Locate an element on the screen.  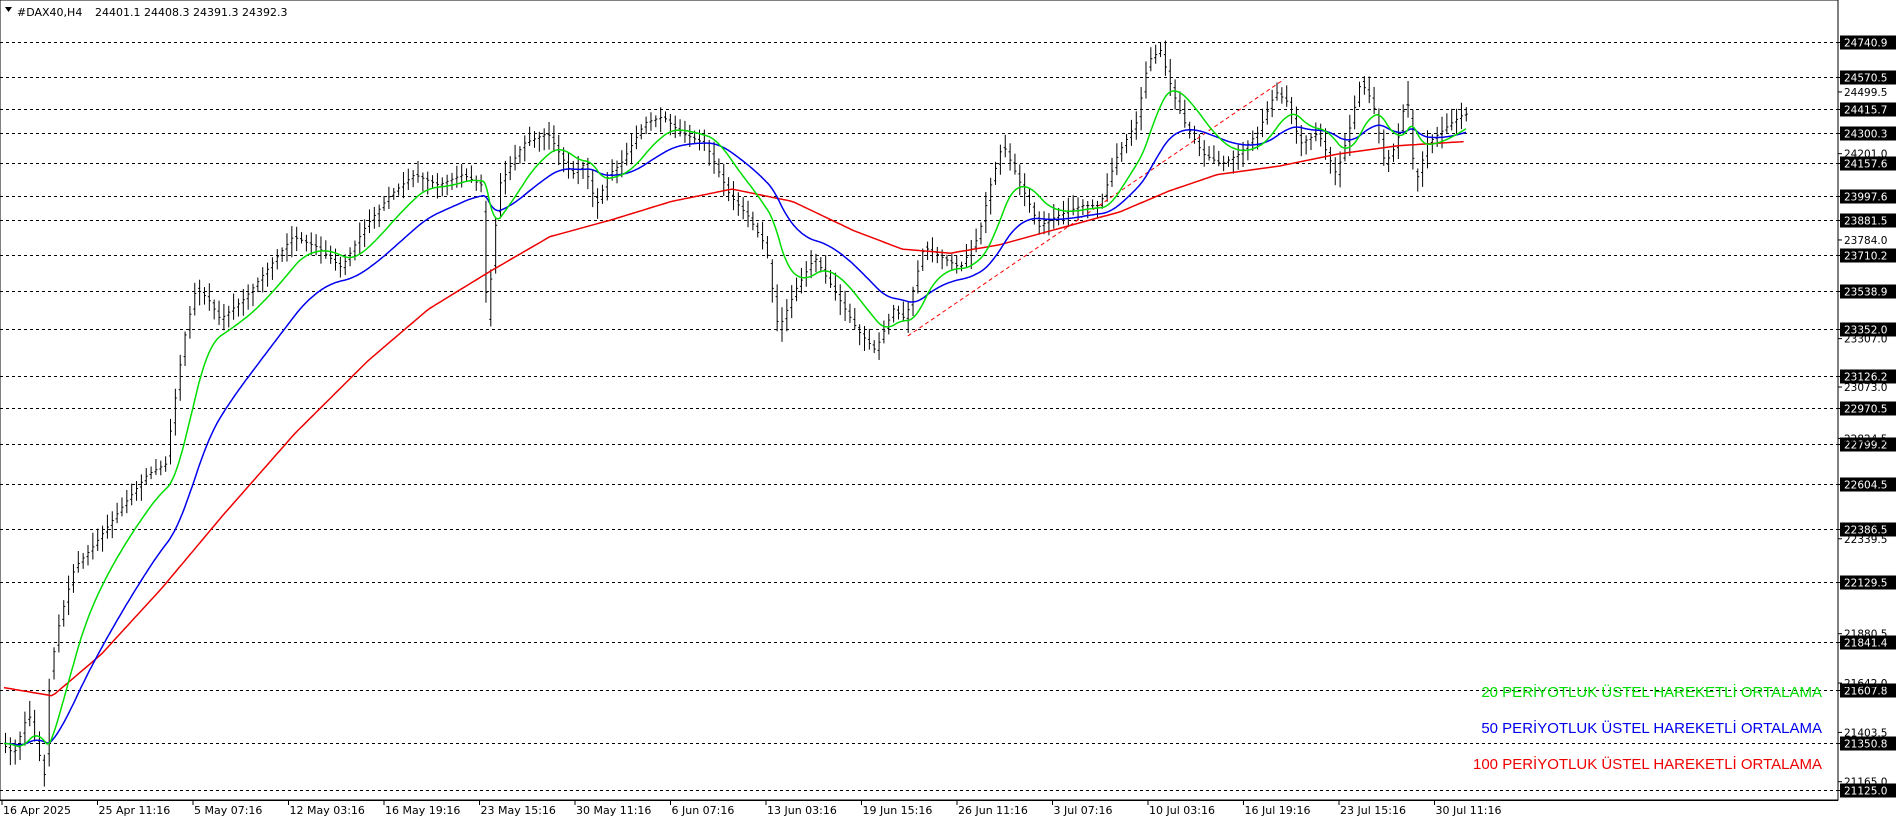
symbol-label: #DAX40,H4 is located at coordinates (49, 12).